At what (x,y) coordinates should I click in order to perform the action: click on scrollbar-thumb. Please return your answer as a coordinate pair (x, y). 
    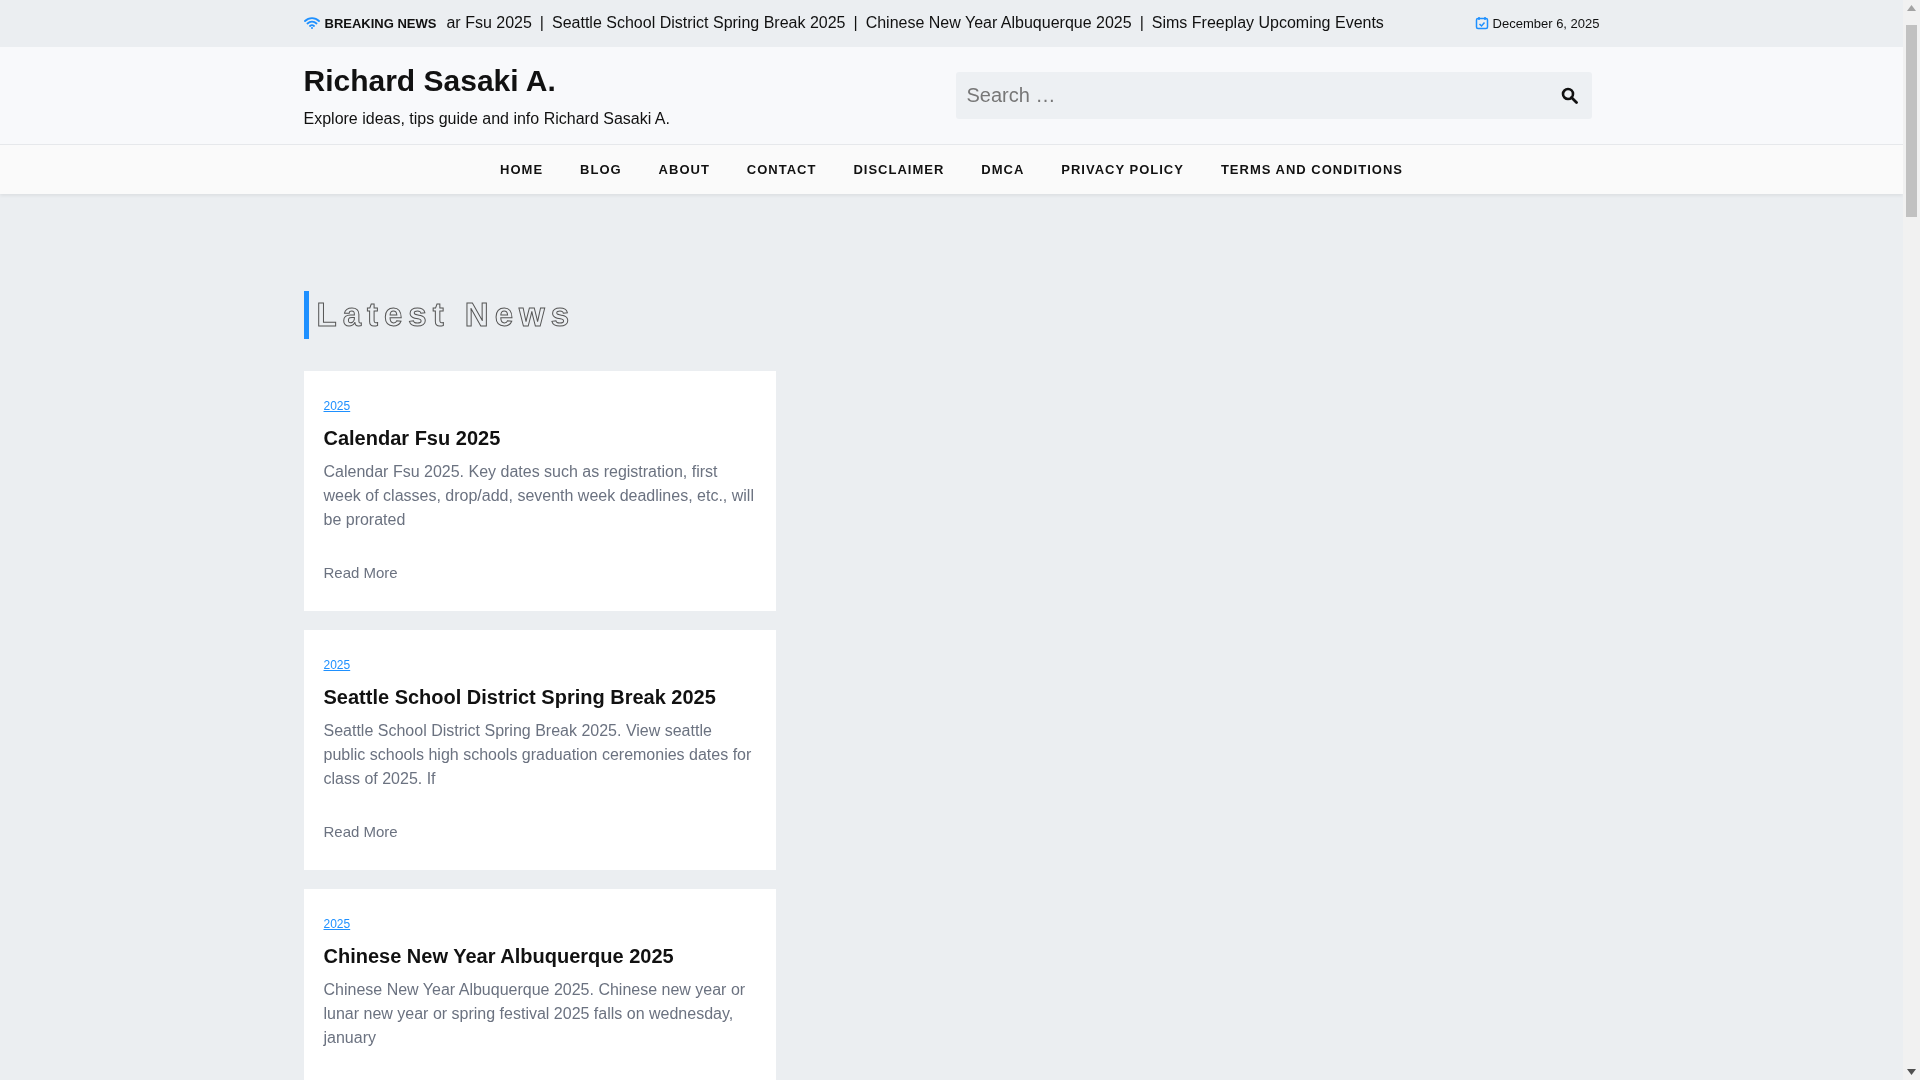
    Looking at the image, I should click on (1911, 121).